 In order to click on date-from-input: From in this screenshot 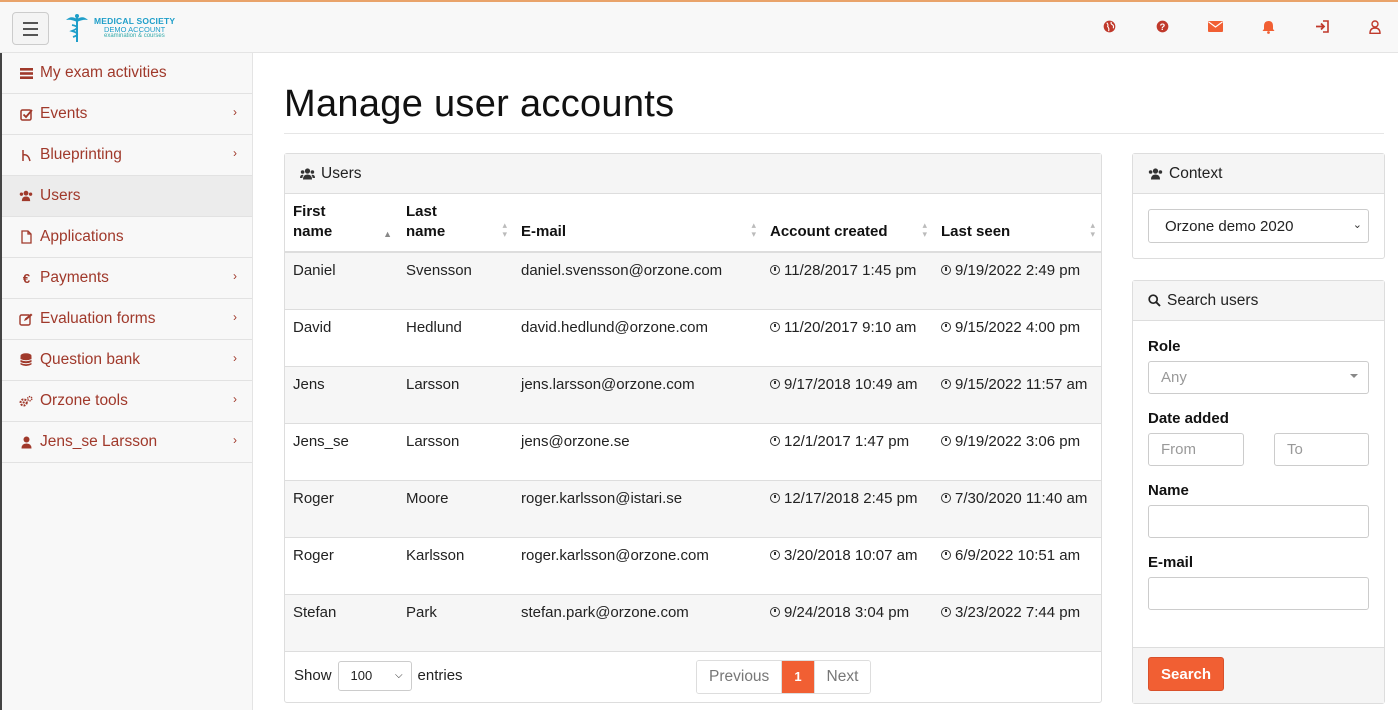, I will do `click(1196, 449)`.